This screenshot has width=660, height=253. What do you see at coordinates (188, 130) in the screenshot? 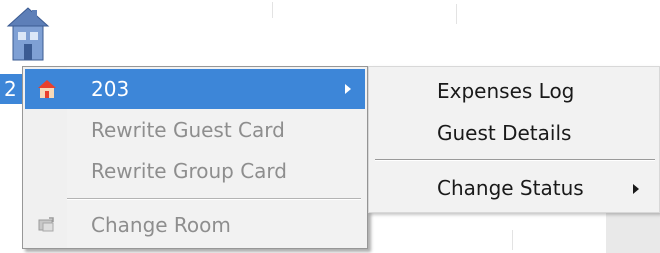
I see `menu-item-label: Rewrite Guest Card` at bounding box center [188, 130].